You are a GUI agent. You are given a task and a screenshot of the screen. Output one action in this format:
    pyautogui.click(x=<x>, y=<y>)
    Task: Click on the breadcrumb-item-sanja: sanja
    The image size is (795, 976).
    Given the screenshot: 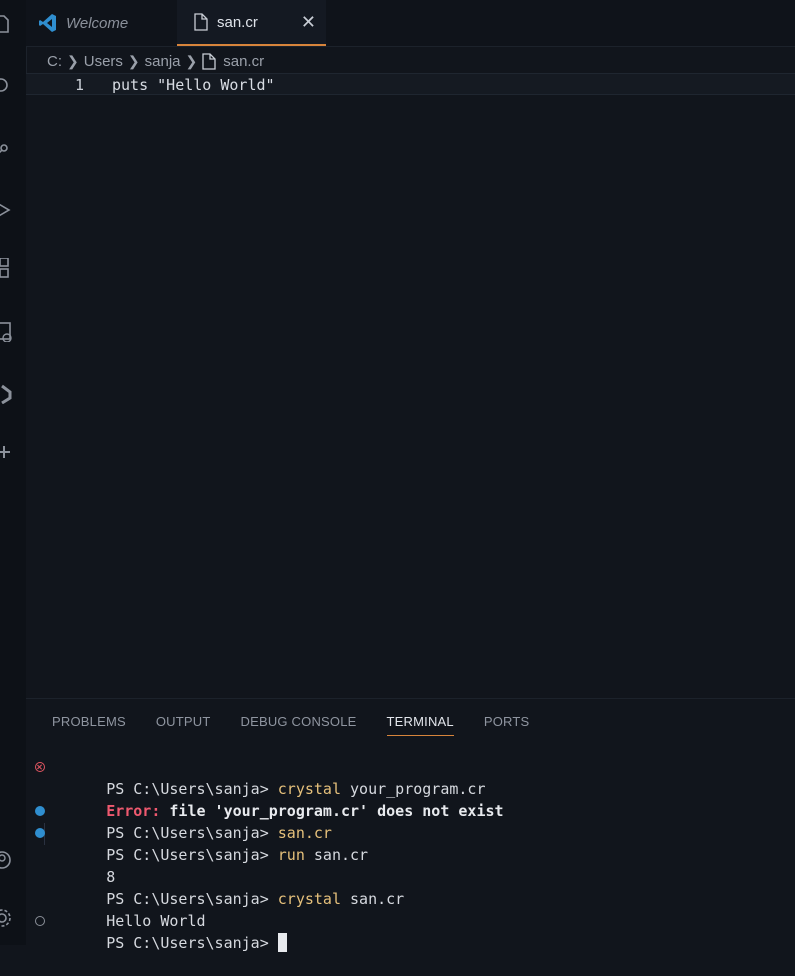 What is the action you would take?
    pyautogui.click(x=163, y=61)
    